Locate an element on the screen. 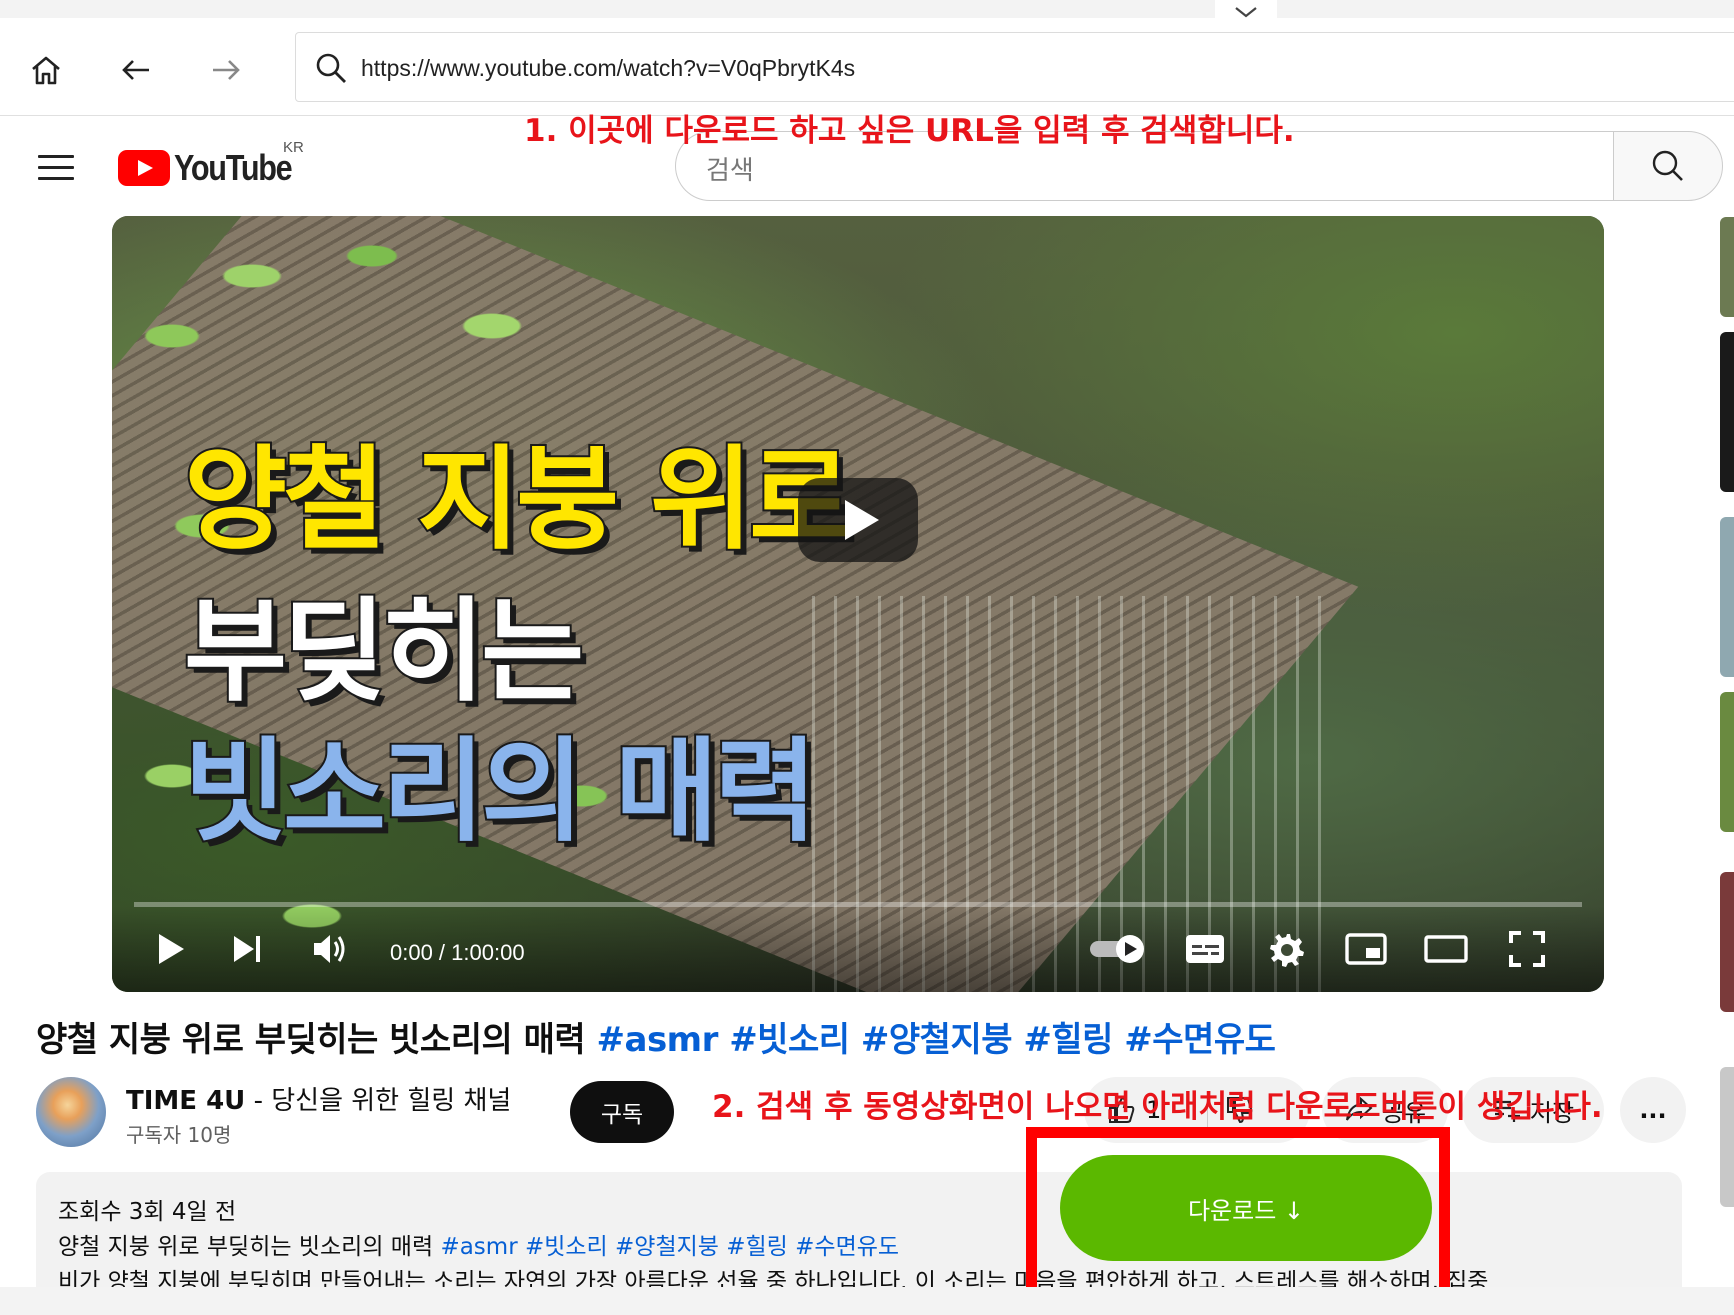  instruction-step-2: 2. 검색 후 동영상화면이 나오면 아래처럼 다운로드버튼이 생깁니다. is located at coordinates (1157, 1107).